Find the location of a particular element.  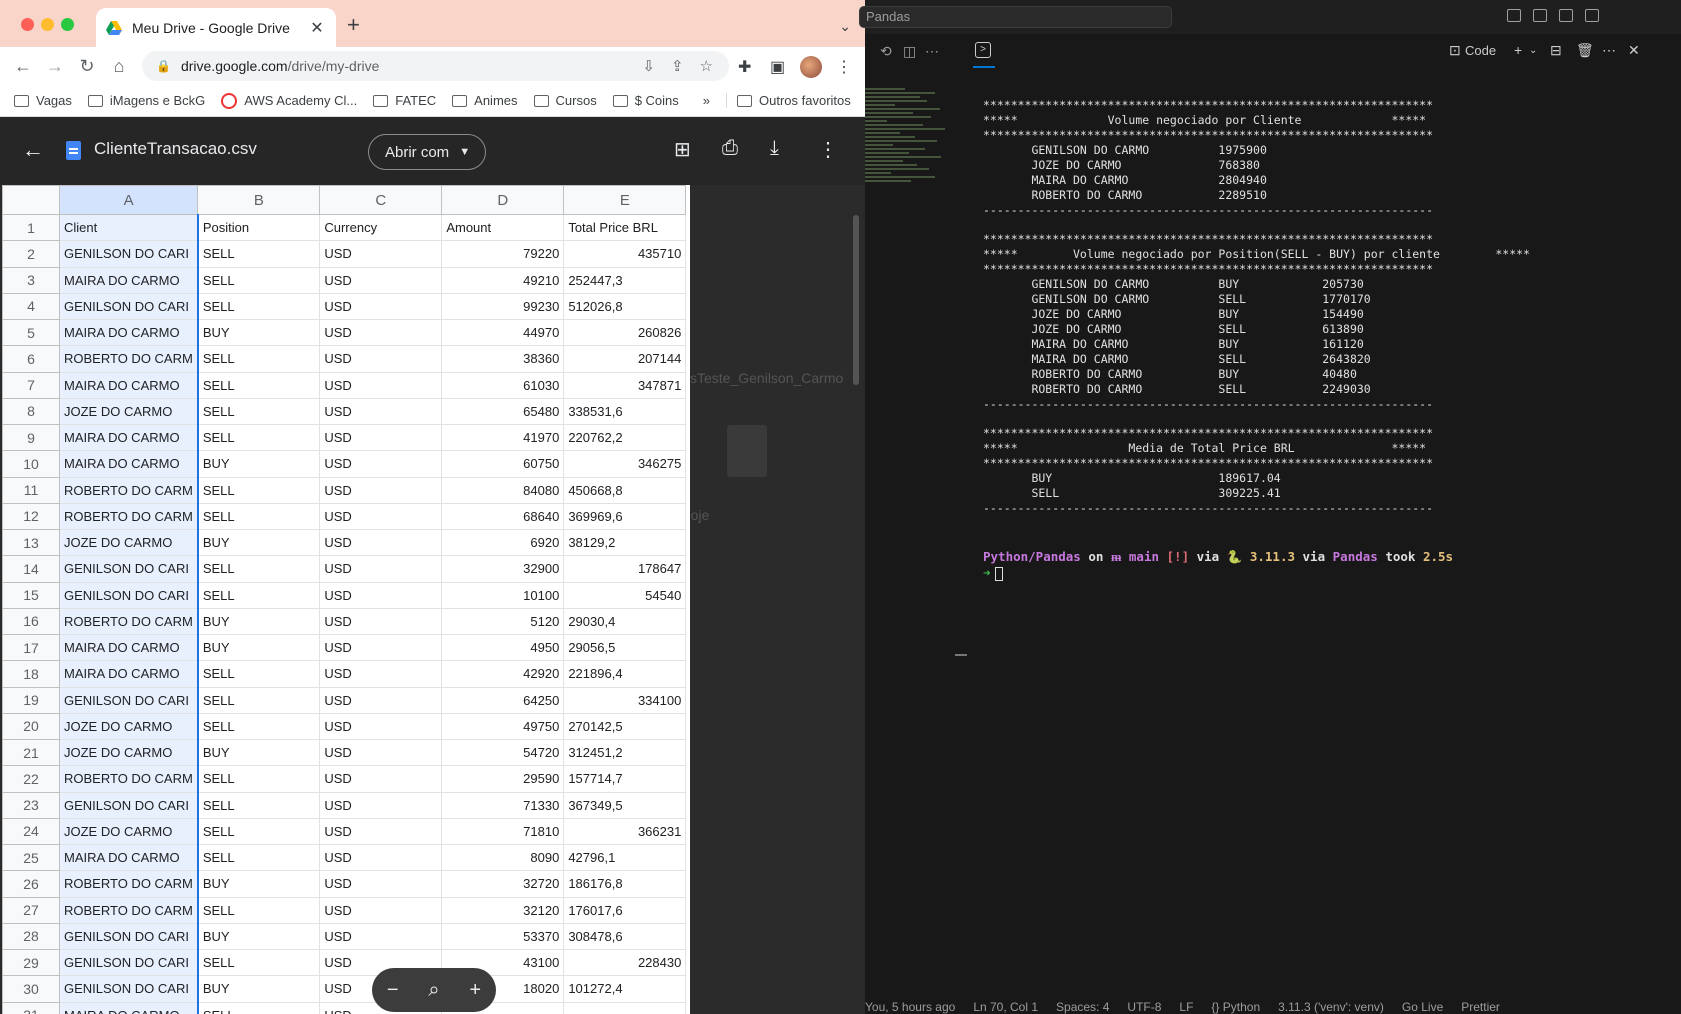

row-number: 29 is located at coordinates (31, 962).